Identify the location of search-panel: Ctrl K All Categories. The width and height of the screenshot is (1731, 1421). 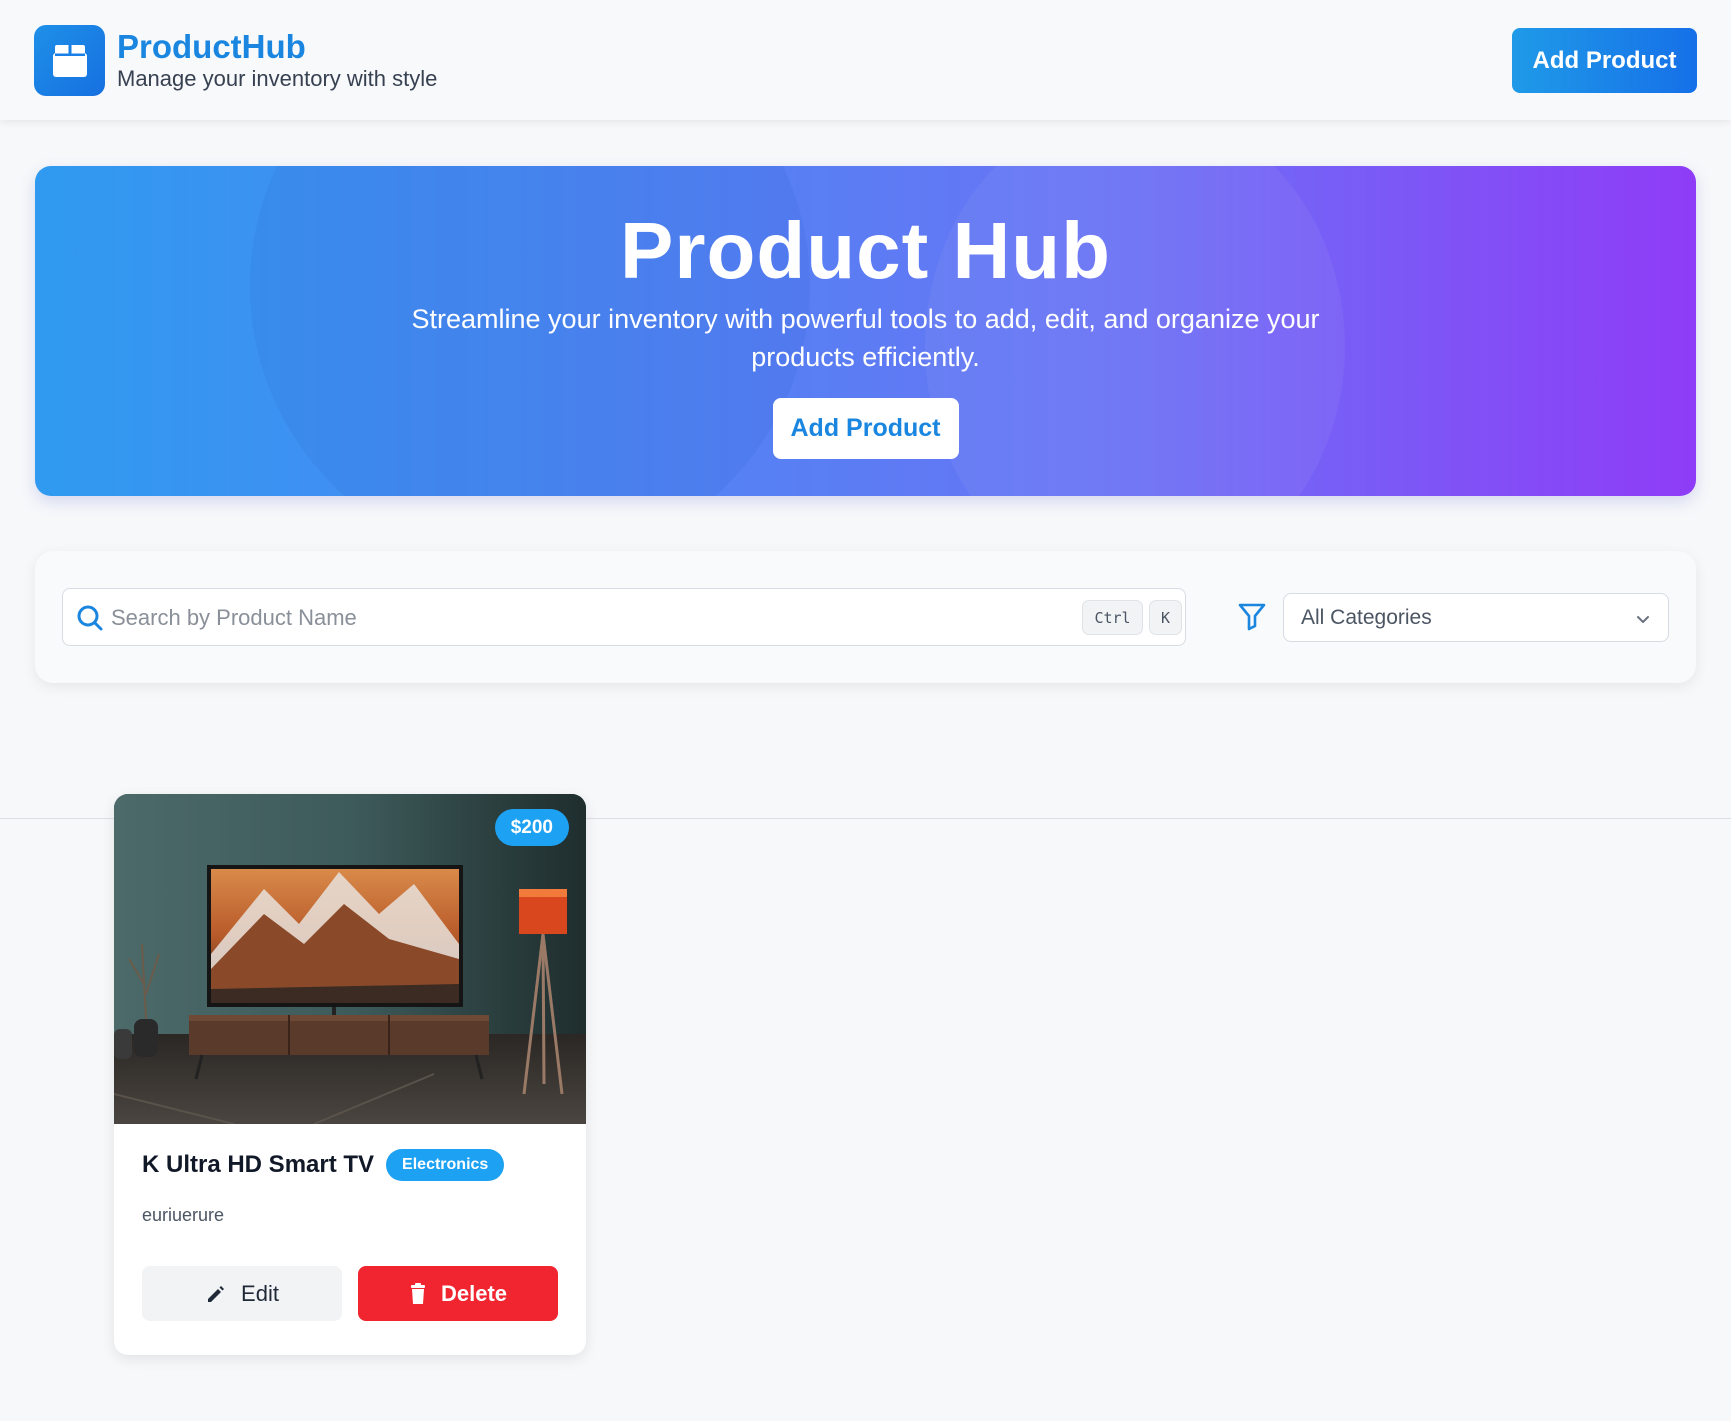
(865, 617).